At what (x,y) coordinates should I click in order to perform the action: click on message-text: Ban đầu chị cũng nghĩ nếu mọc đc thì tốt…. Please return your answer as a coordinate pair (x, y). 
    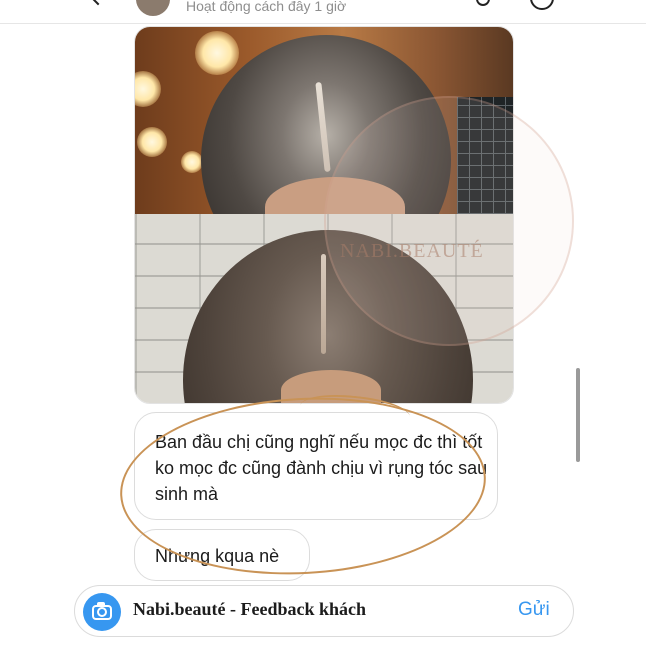
    Looking at the image, I should click on (321, 468).